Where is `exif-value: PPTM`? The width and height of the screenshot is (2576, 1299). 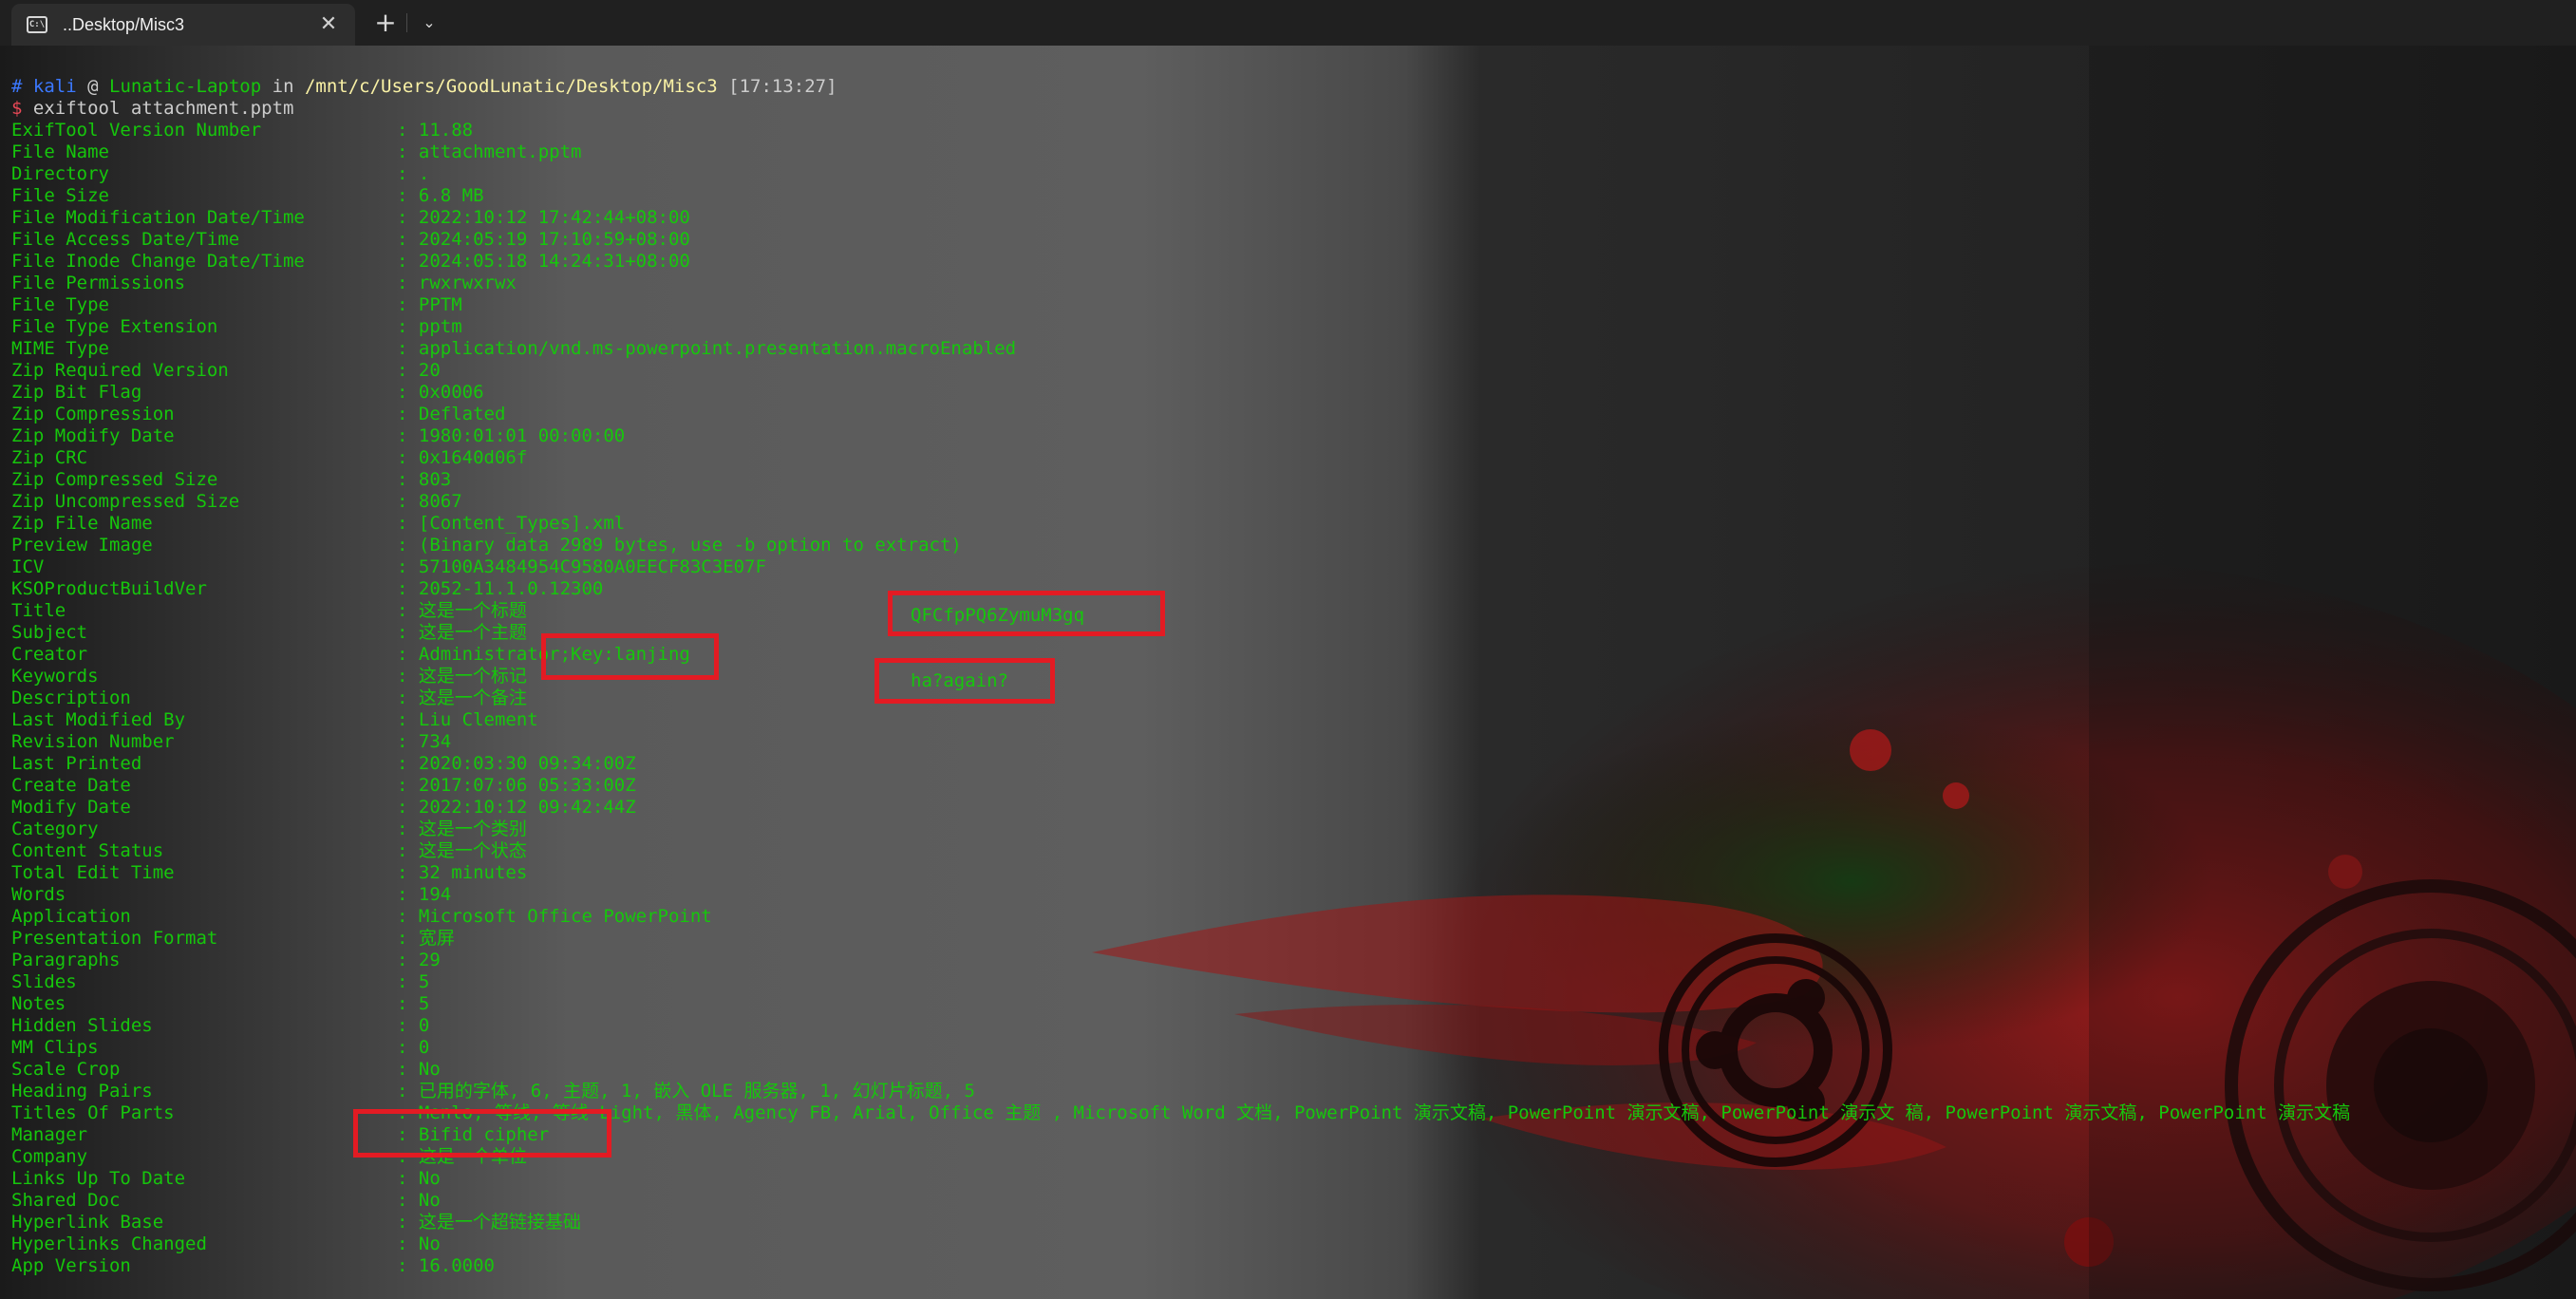 exif-value: PPTM is located at coordinates (440, 305).